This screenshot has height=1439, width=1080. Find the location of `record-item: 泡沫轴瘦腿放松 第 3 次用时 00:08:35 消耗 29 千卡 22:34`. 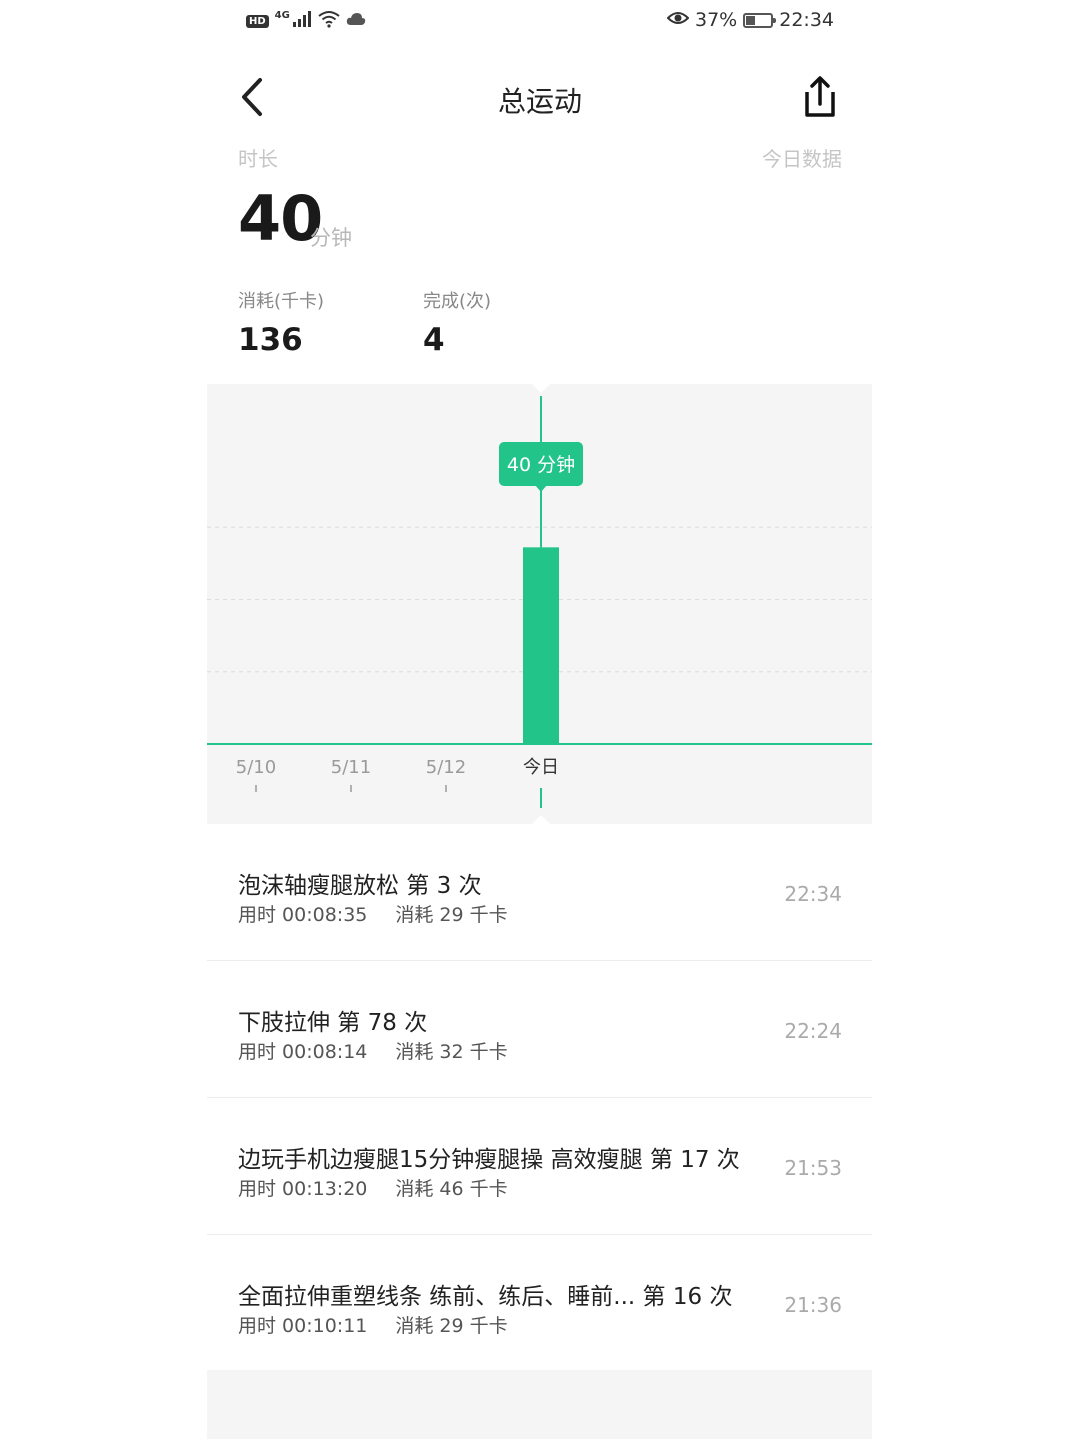

record-item: 泡沫轴瘦腿放松 第 3 次用时 00:08:35 消耗 29 千卡 22:34 is located at coordinates (539, 892).